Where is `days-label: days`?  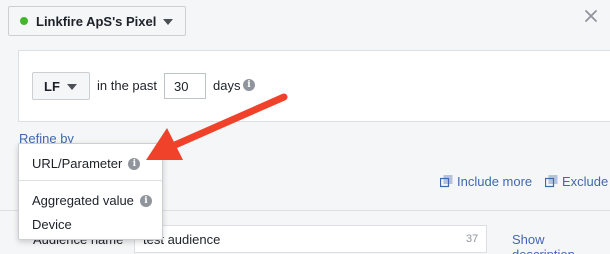 days-label: days is located at coordinates (227, 85).